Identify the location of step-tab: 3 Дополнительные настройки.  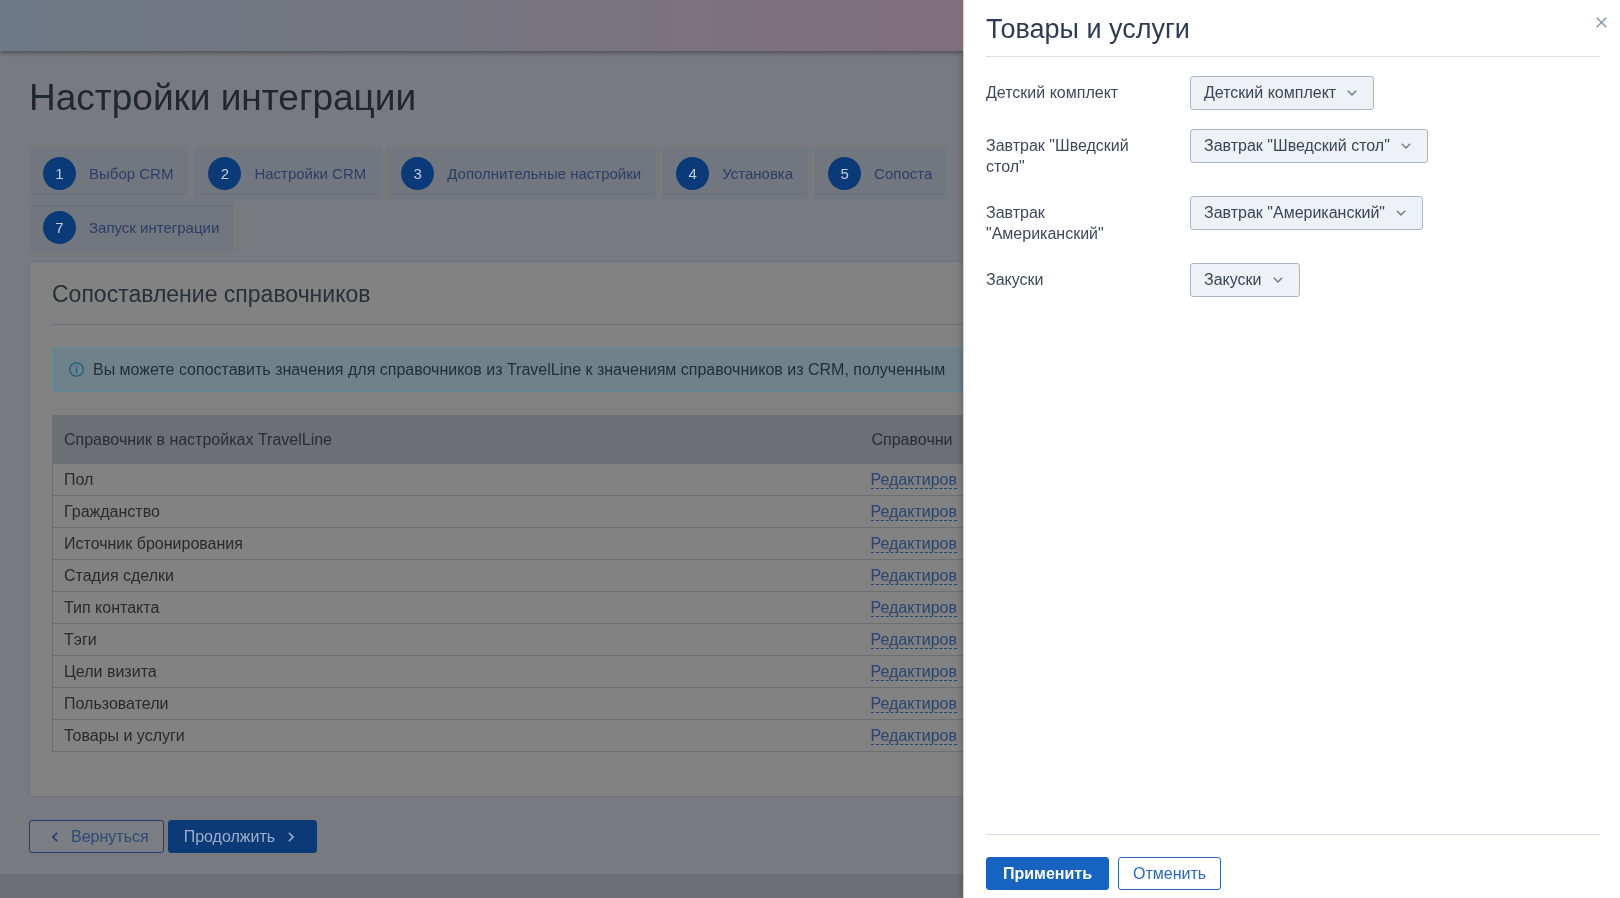
(522, 173).